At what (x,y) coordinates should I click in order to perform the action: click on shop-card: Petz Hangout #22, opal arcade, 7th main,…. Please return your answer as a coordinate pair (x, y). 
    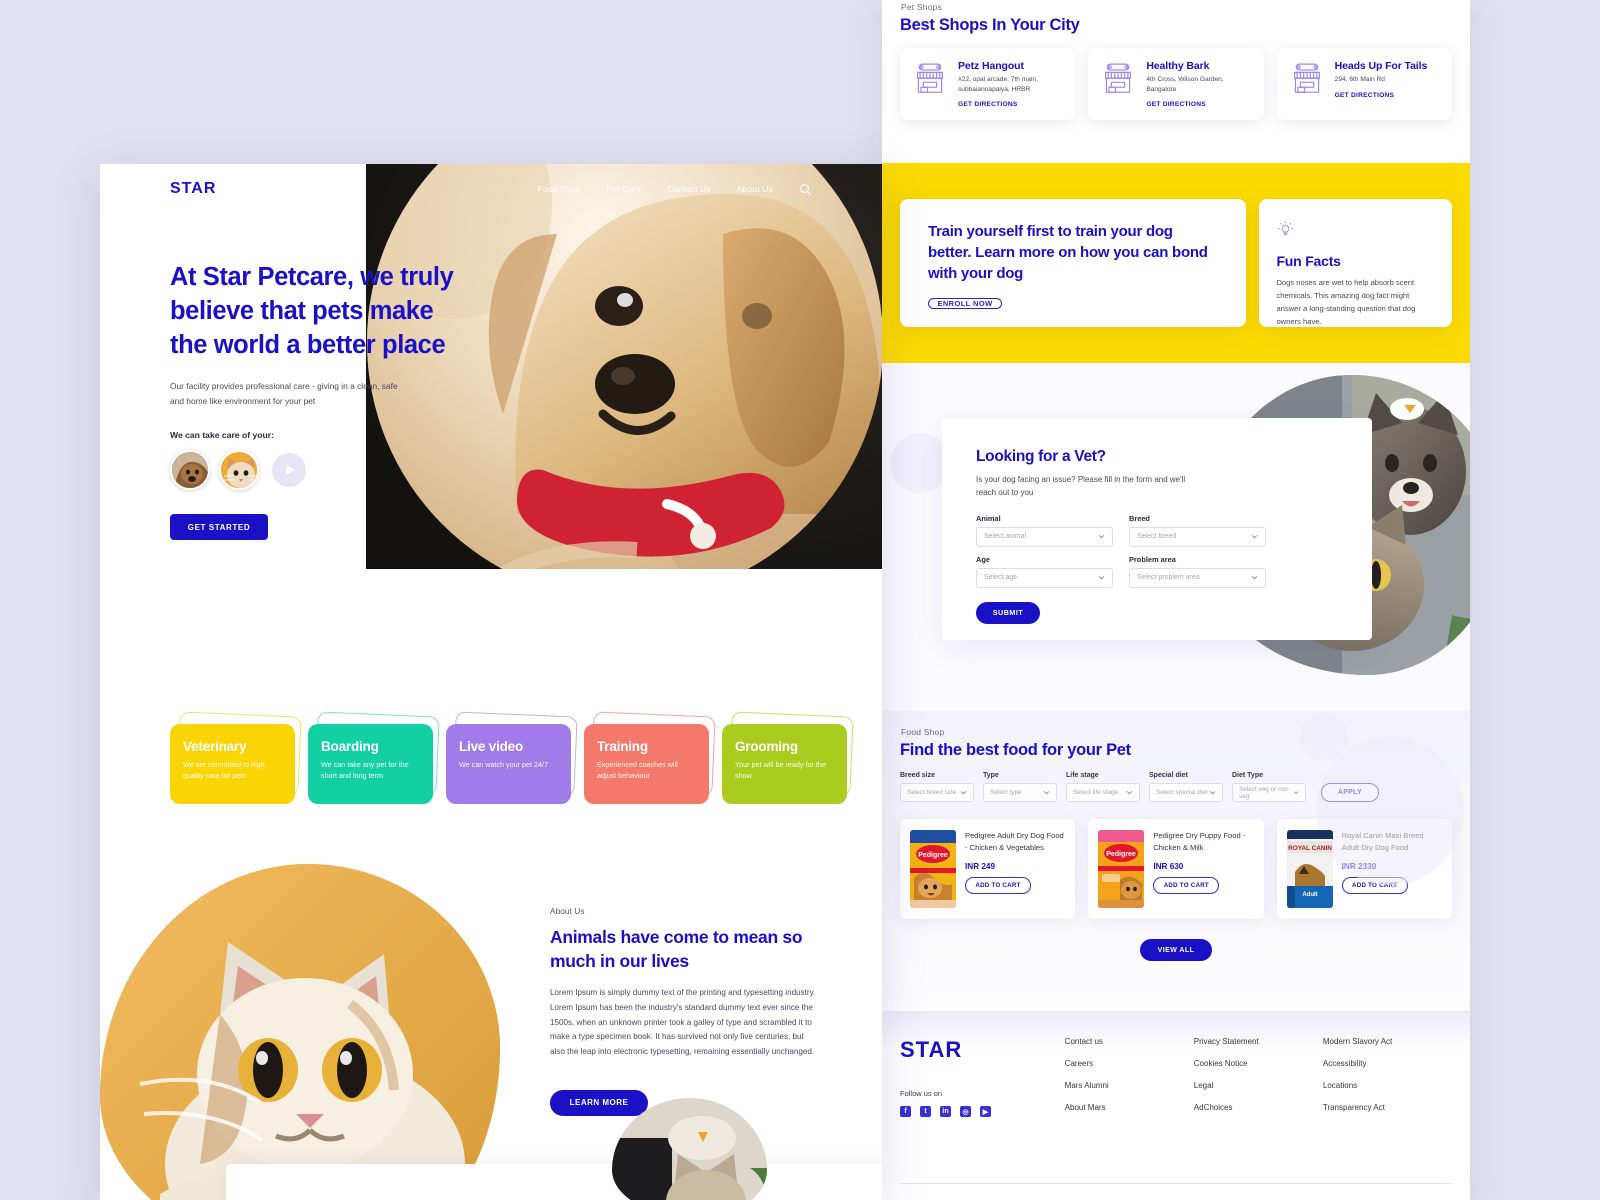
    Looking at the image, I should click on (988, 84).